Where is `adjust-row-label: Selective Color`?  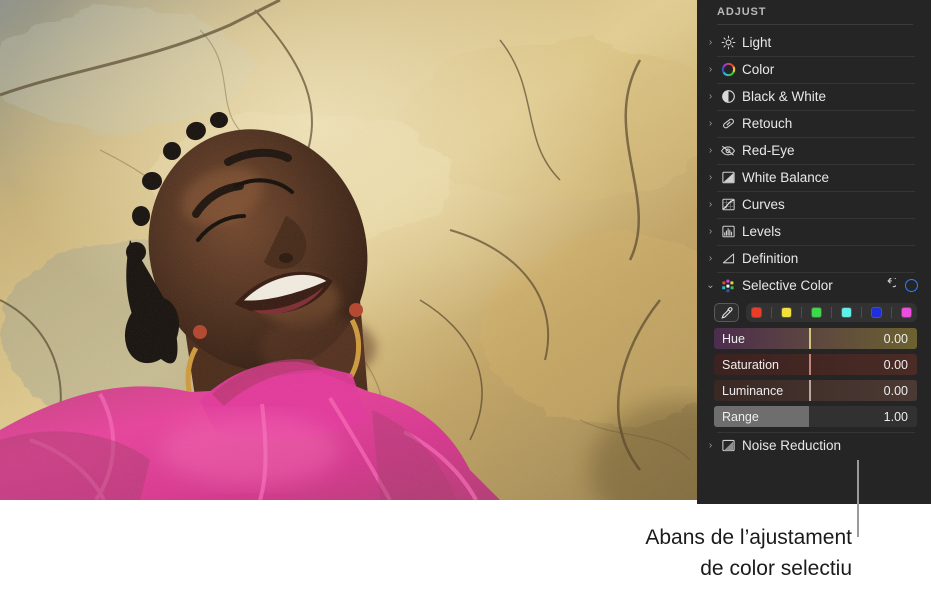 adjust-row-label: Selective Color is located at coordinates (787, 285).